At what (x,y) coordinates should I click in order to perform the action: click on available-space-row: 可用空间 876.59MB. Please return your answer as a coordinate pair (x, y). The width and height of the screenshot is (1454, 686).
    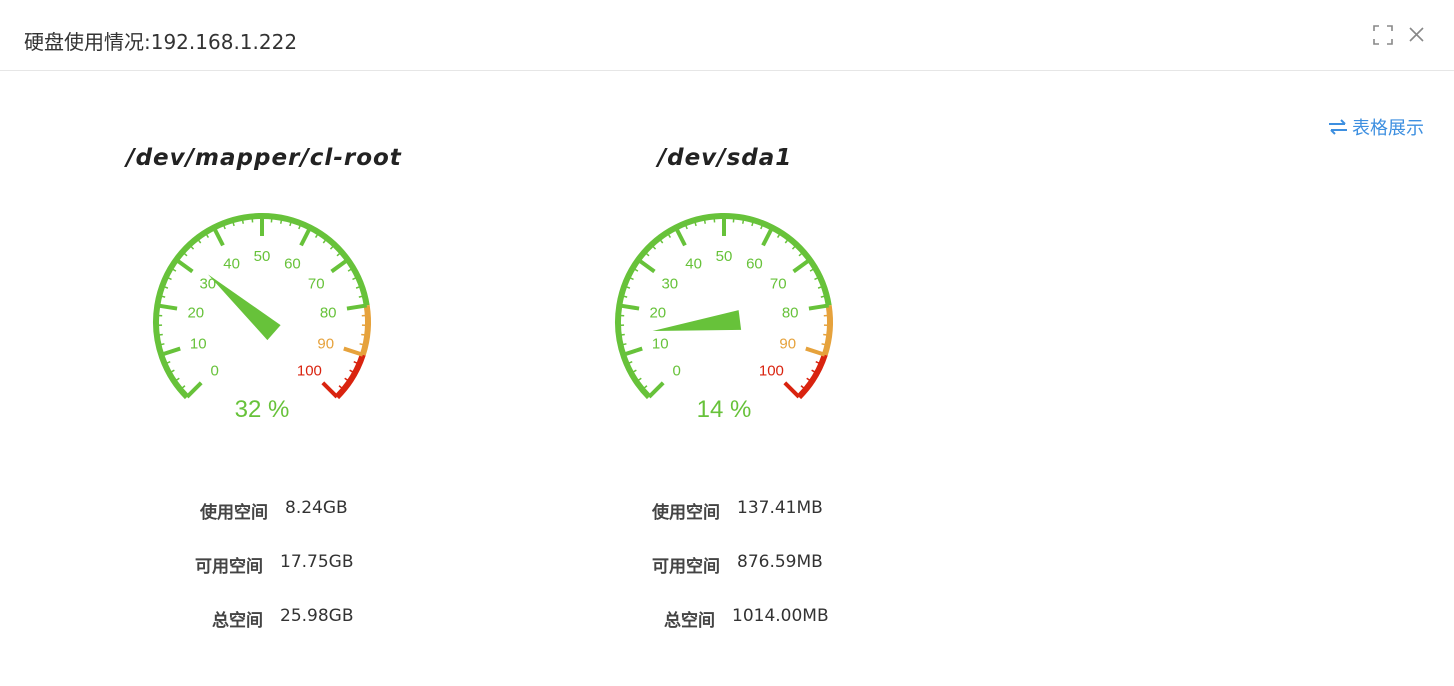
    Looking at the image, I should click on (500, 564).